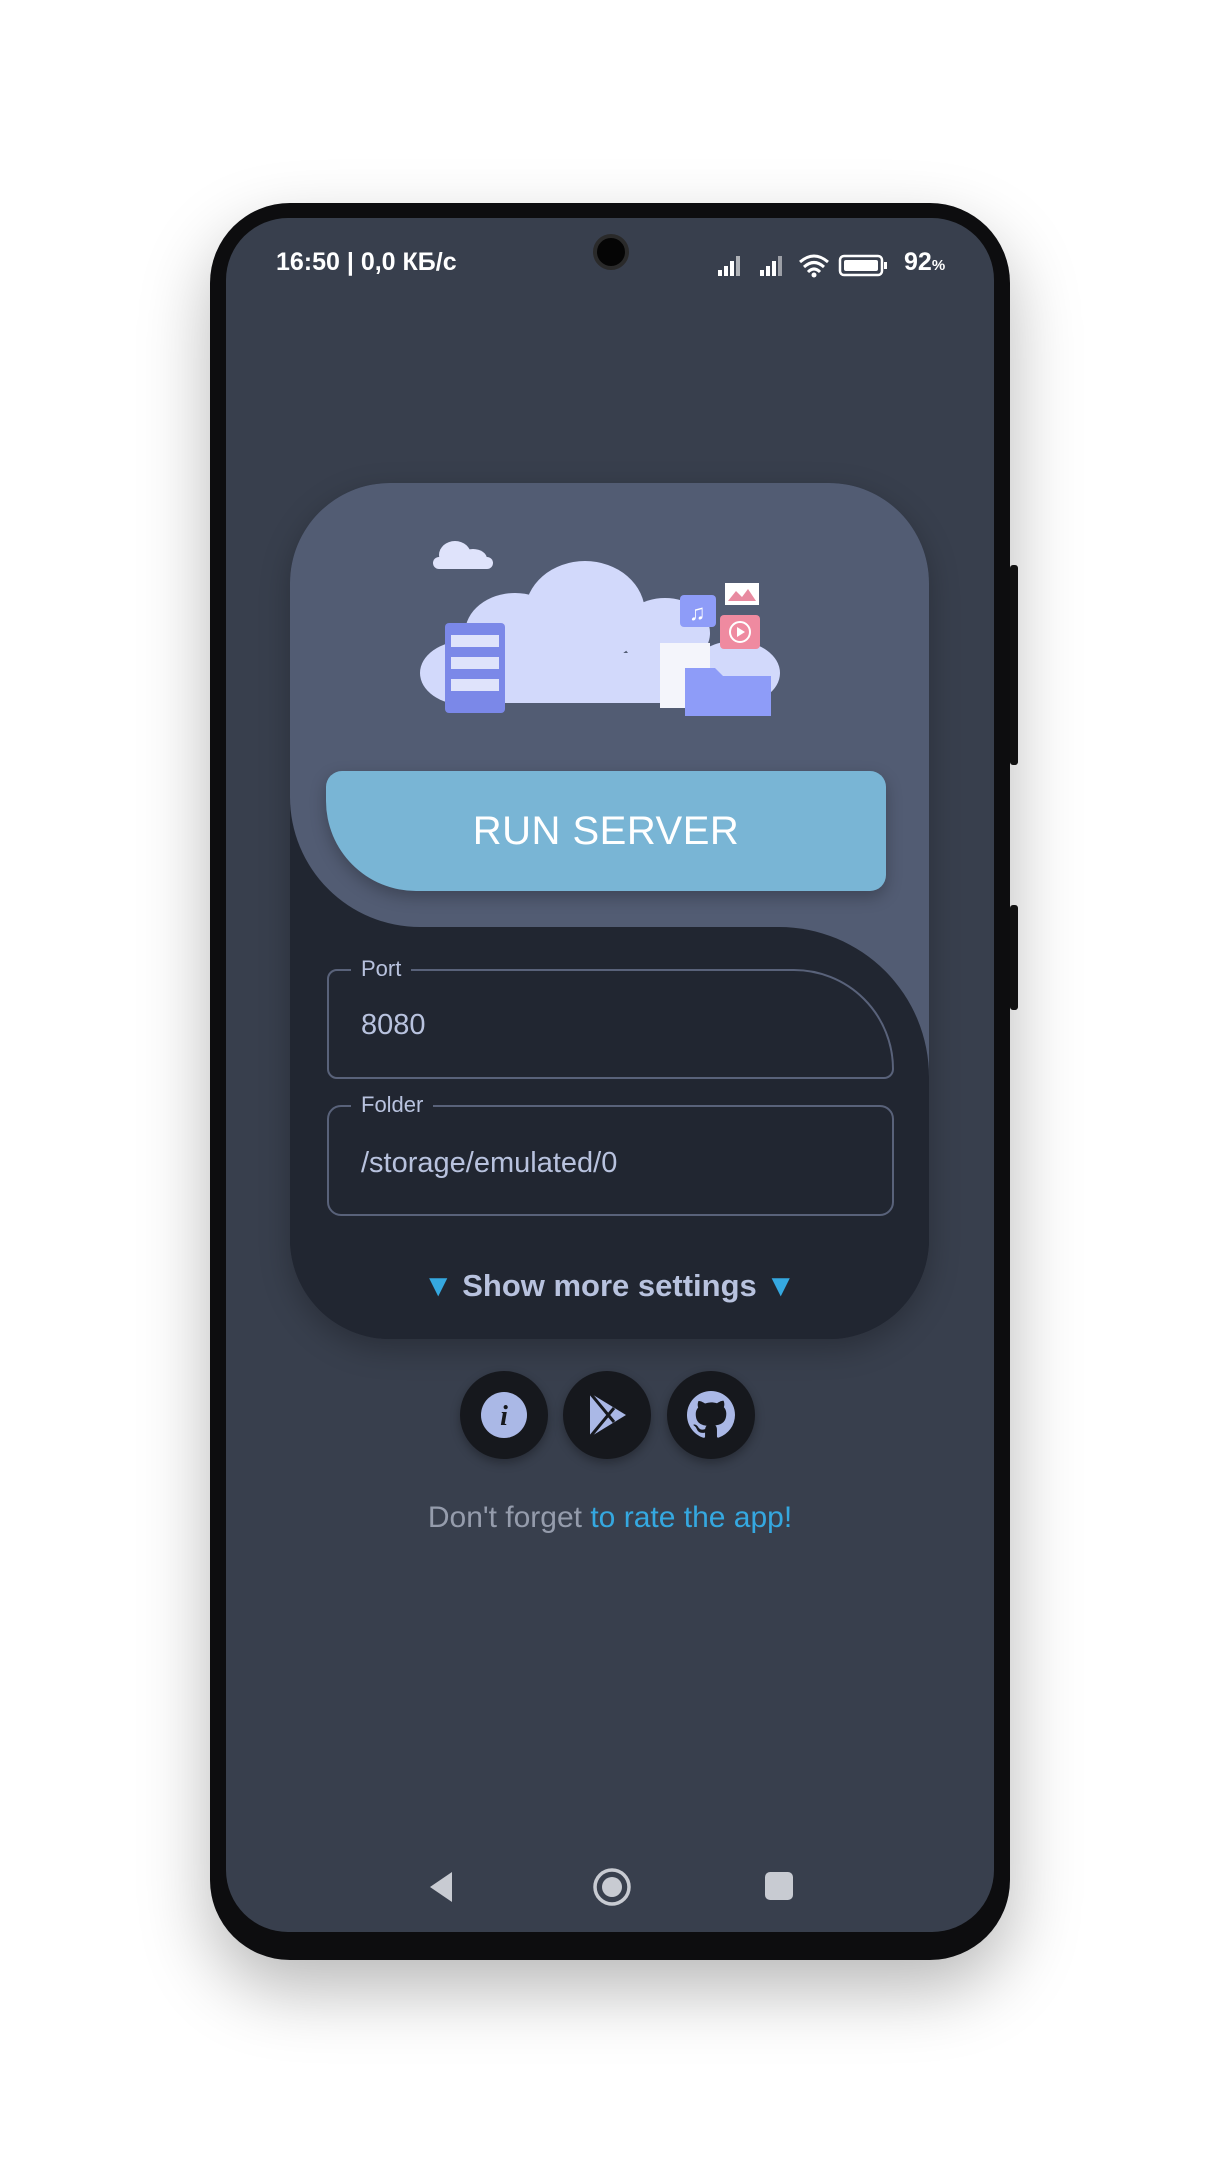  What do you see at coordinates (381, 969) in the screenshot?
I see `port-label: Port` at bounding box center [381, 969].